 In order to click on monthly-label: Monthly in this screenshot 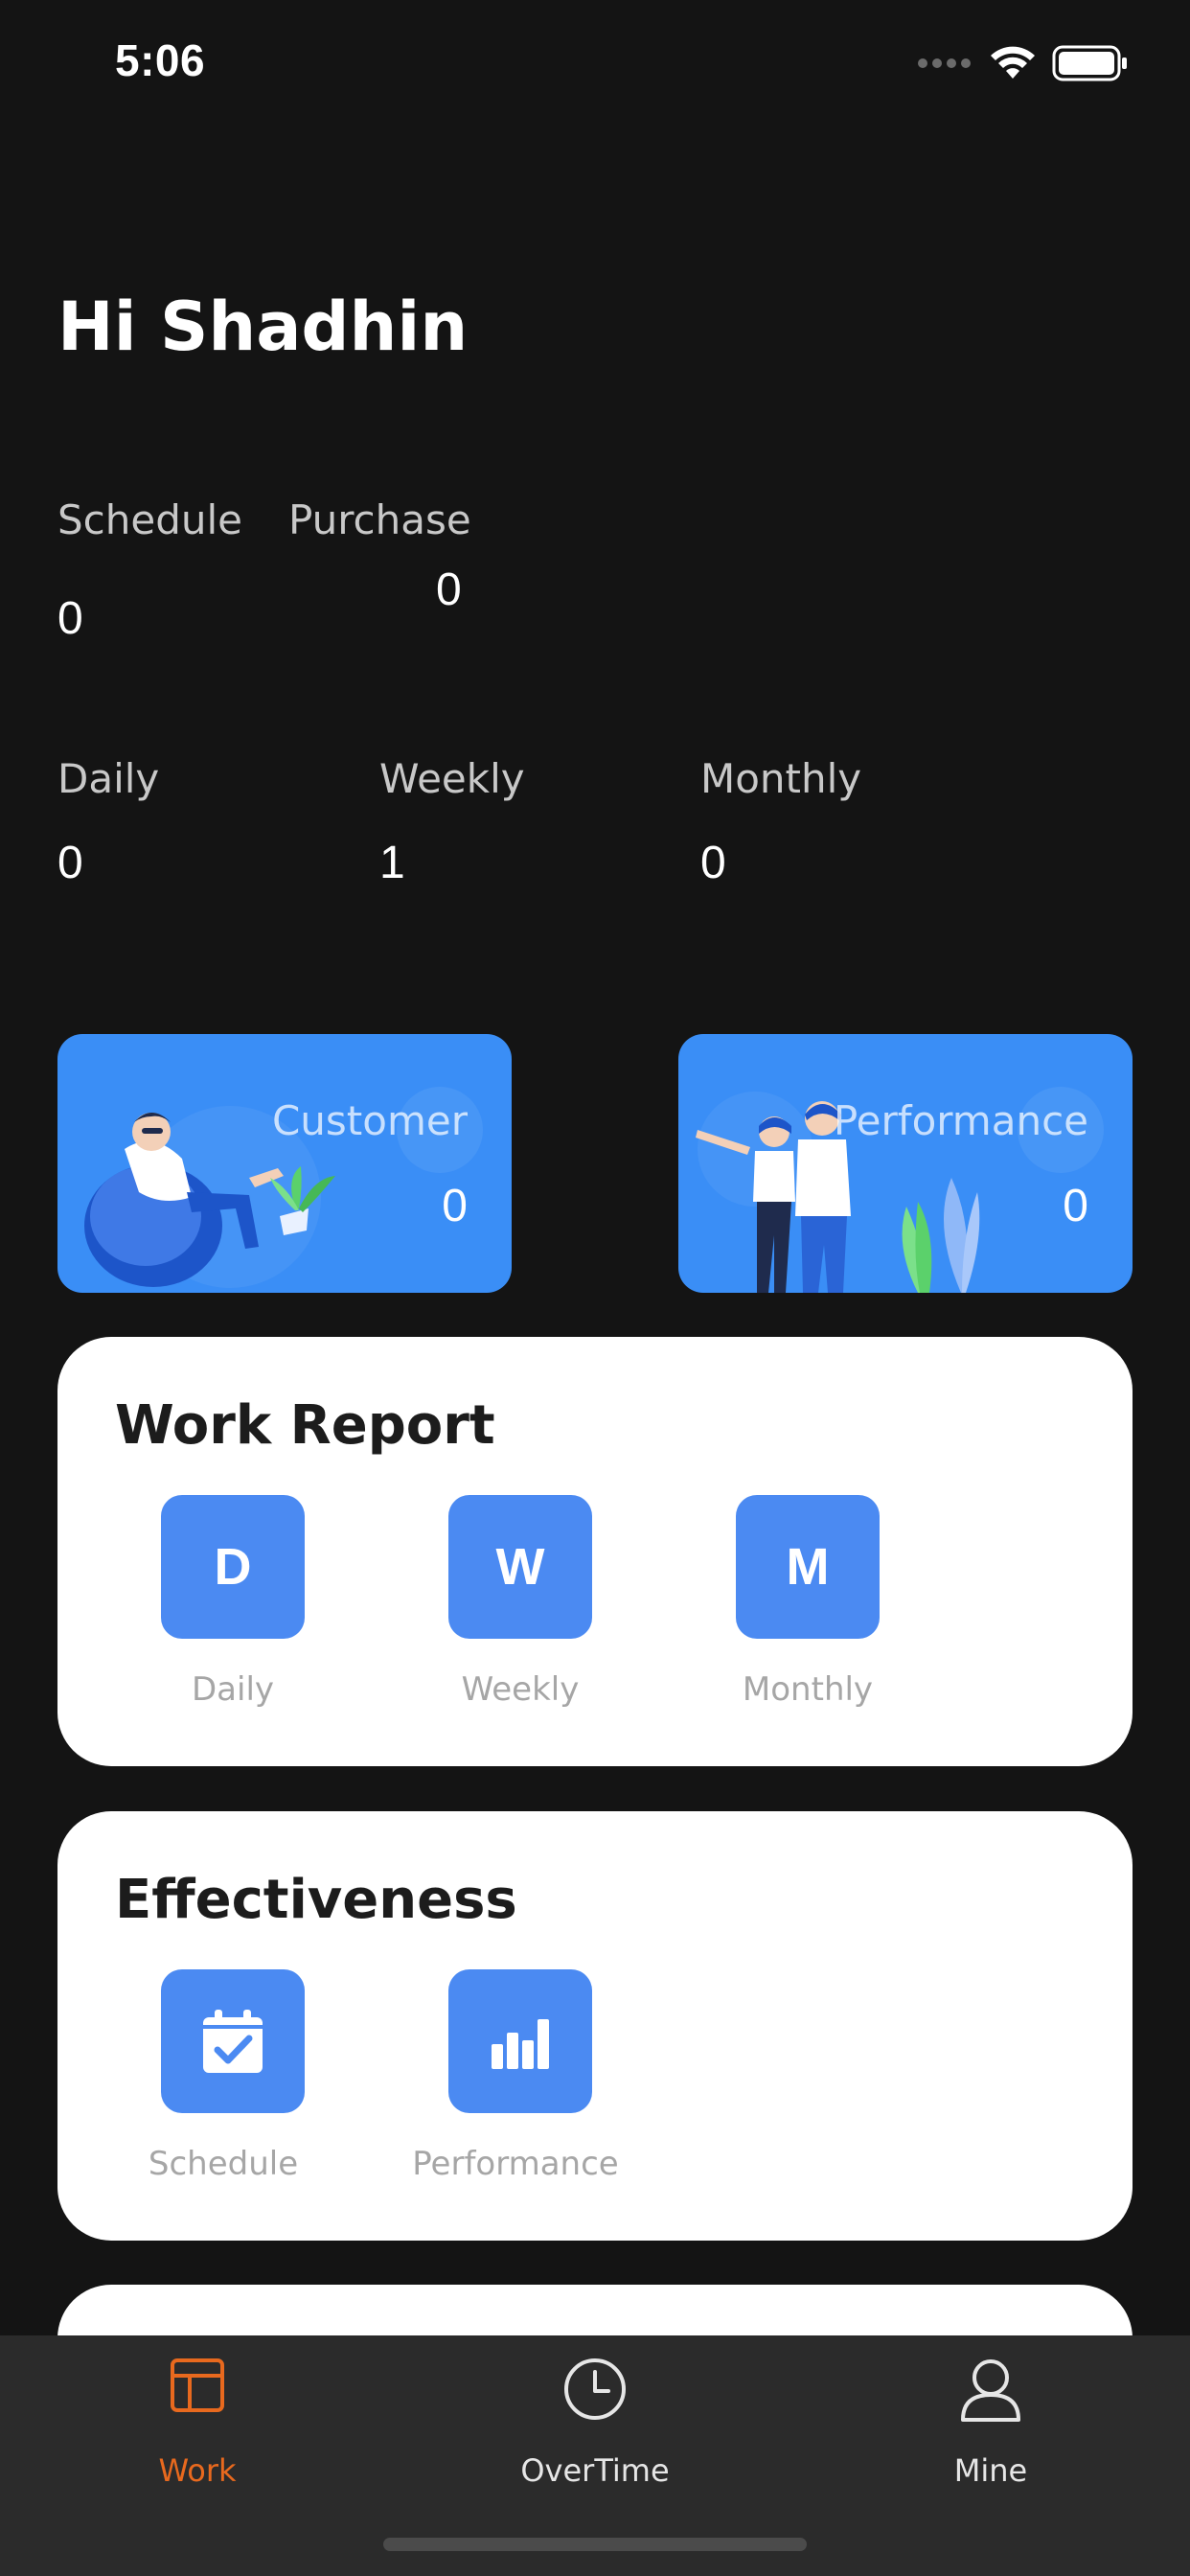, I will do `click(781, 778)`.